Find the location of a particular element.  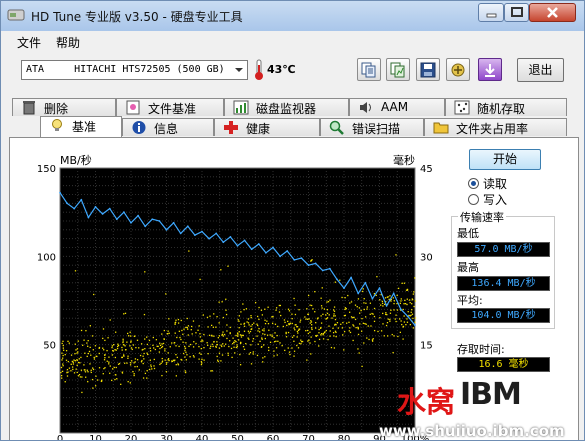

x-tick-label: 40 is located at coordinates (202, 437).